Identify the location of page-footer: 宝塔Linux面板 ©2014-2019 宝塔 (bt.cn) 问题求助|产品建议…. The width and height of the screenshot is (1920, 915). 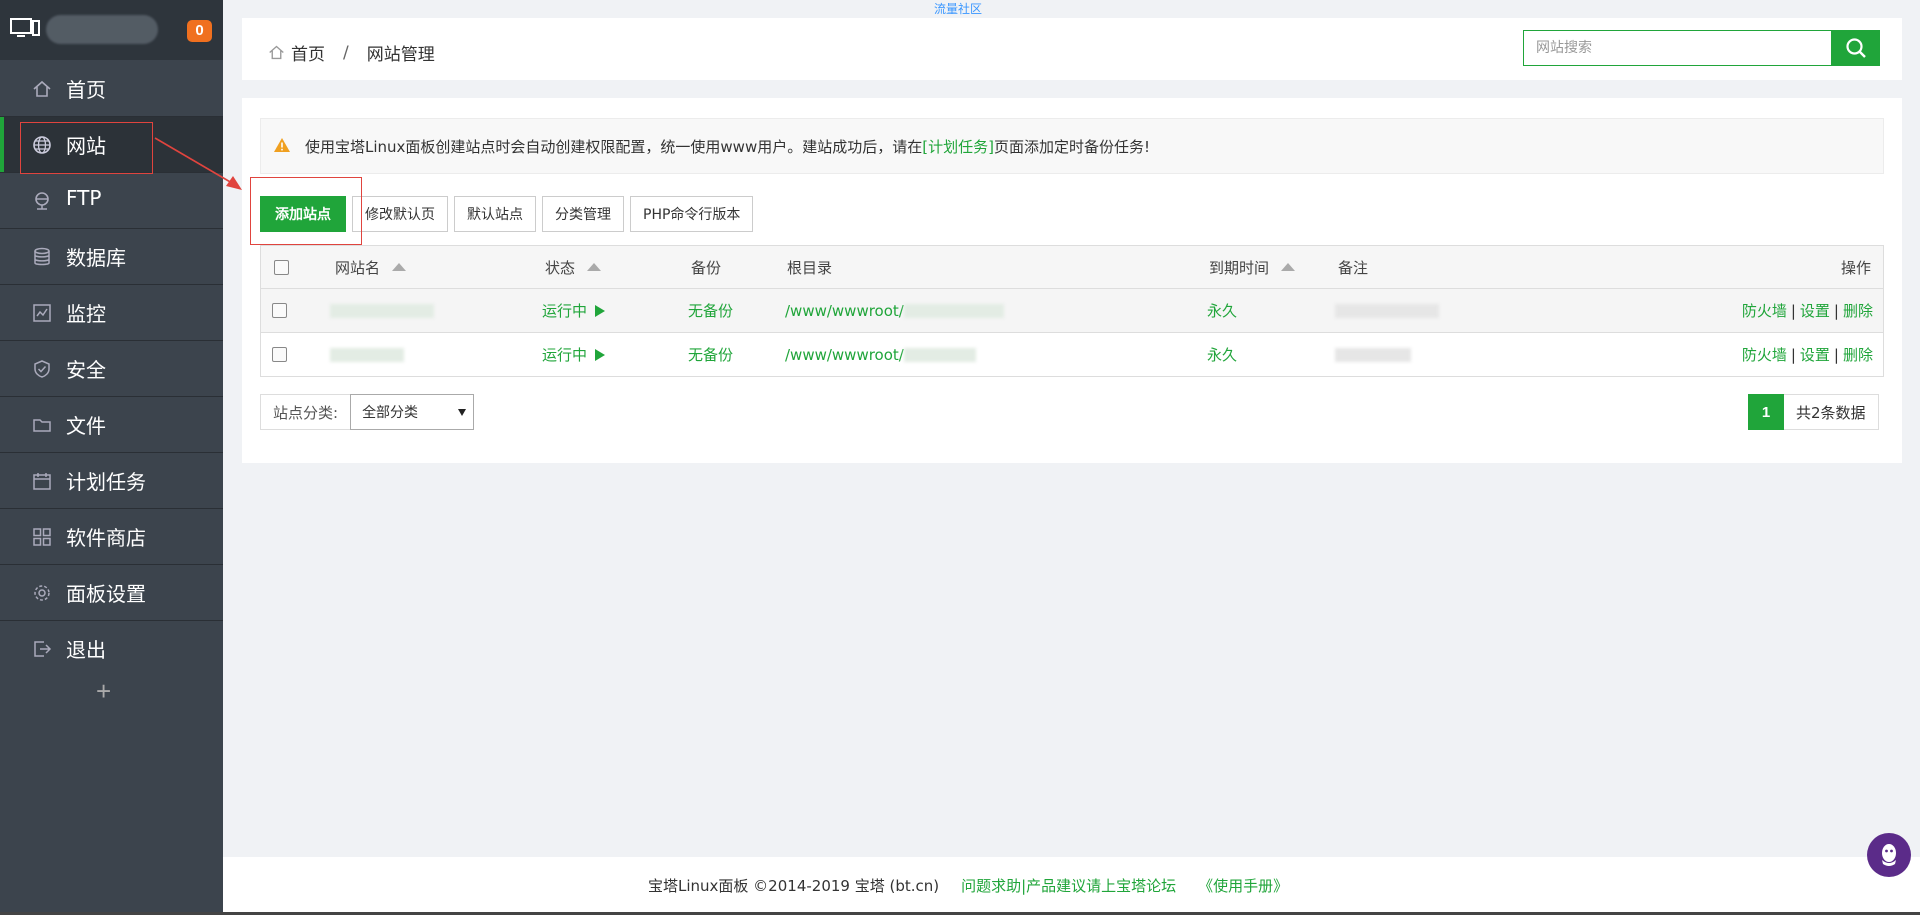
(1071, 886).